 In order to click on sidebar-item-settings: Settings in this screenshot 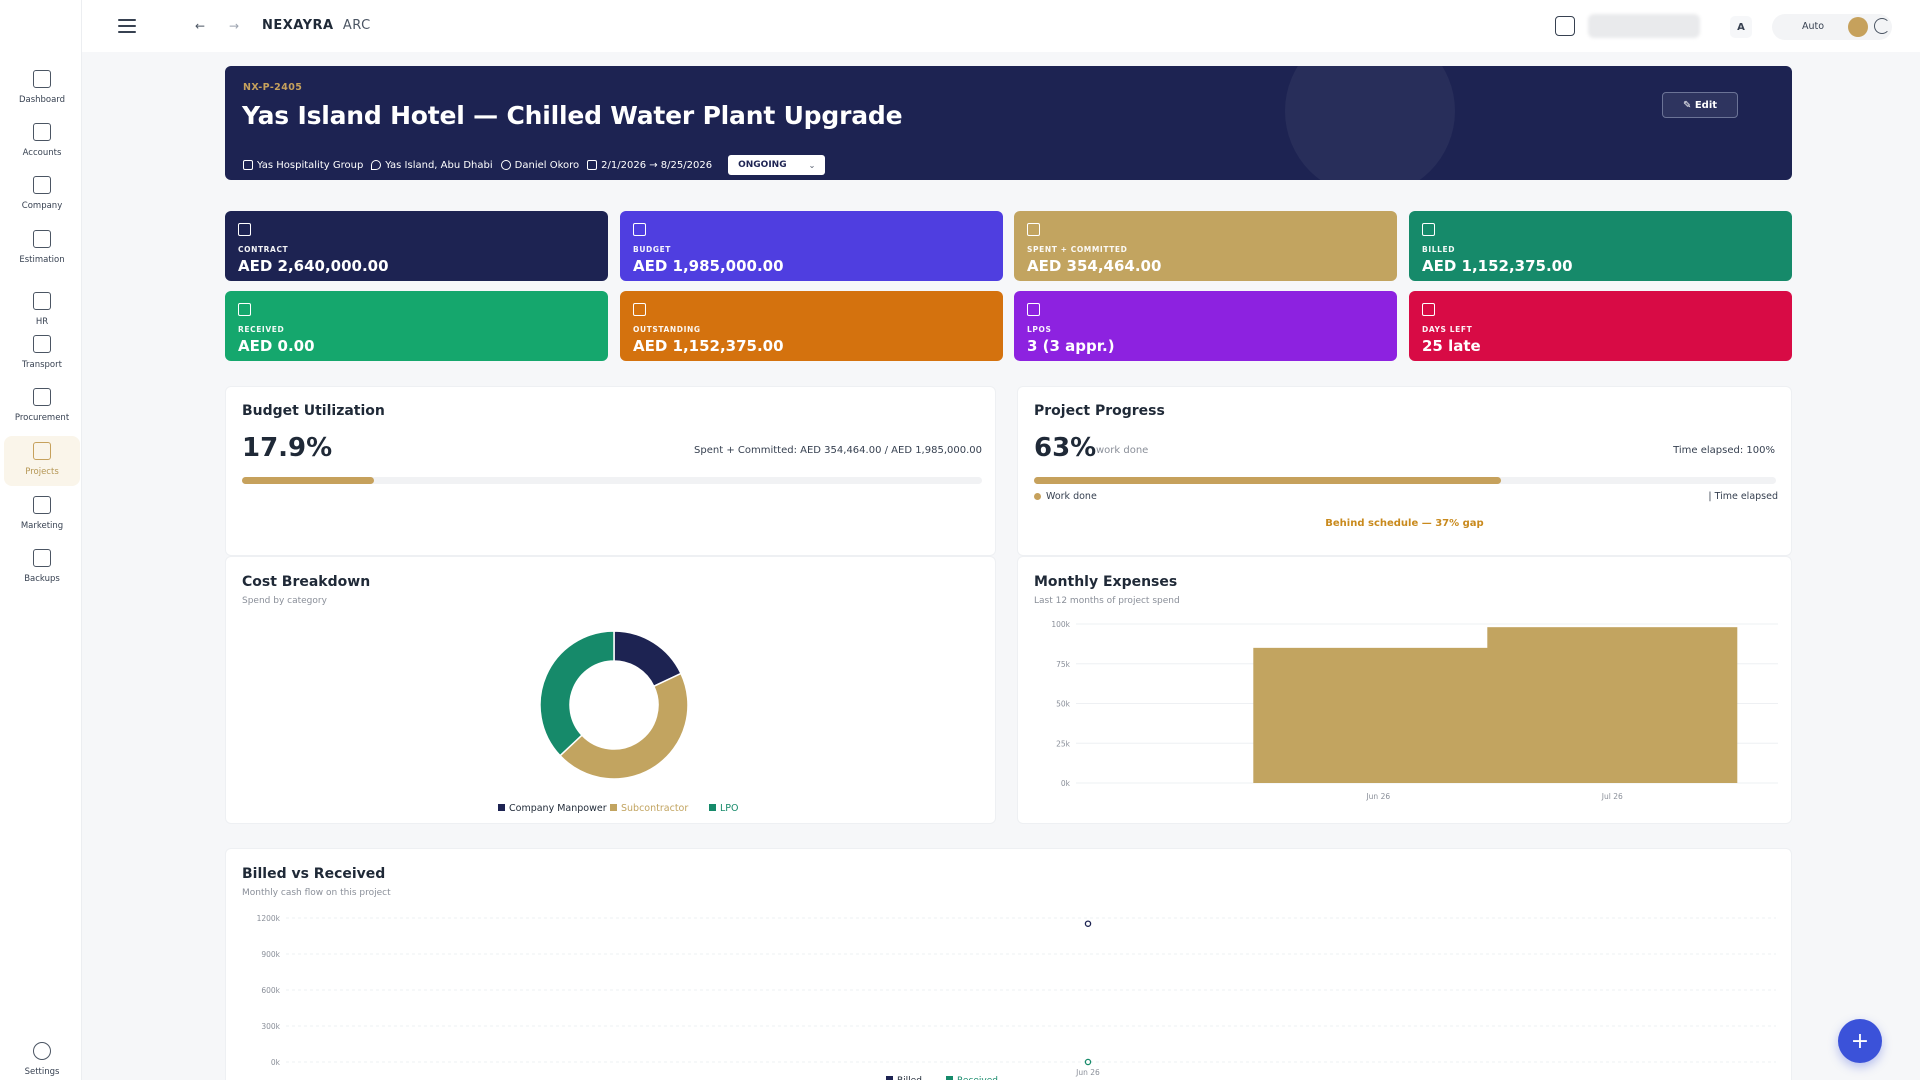, I will do `click(42, 1058)`.